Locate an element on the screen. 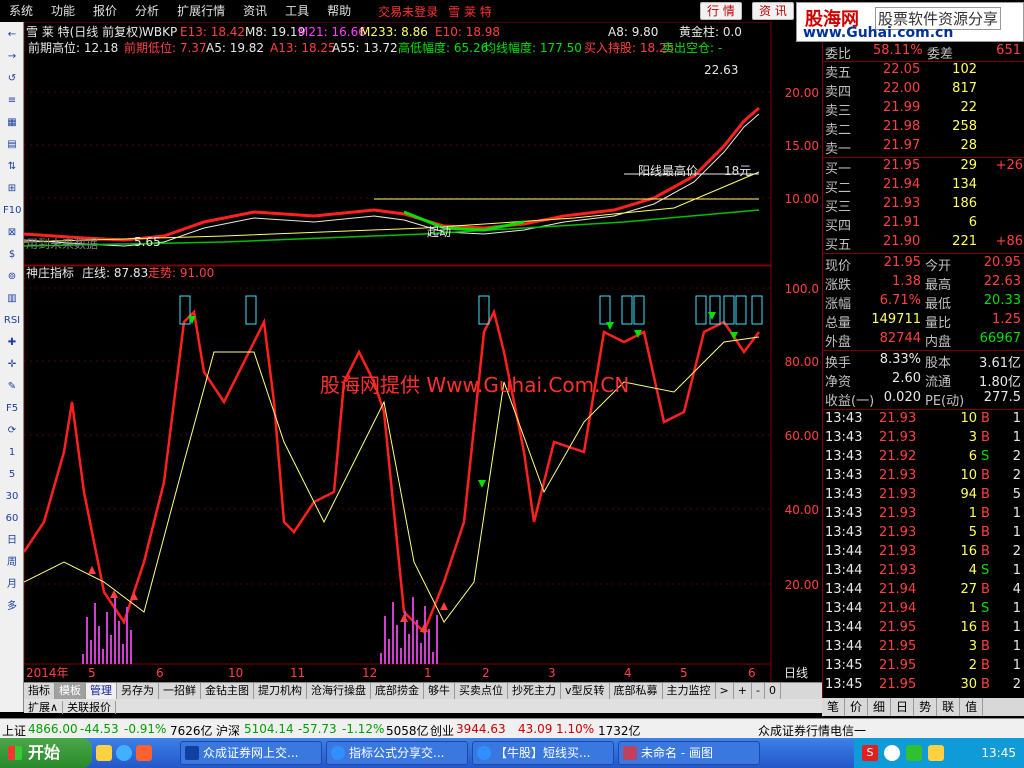 This screenshot has height=768, width=1024. buy-row: 买五 21.90 221 +86 is located at coordinates (923, 243).